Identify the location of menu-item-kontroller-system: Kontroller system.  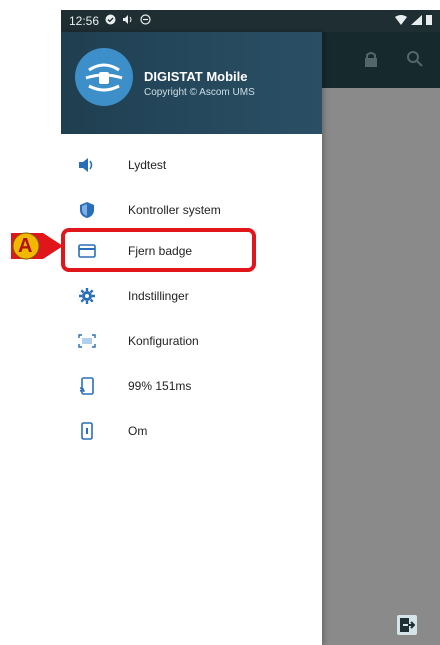
(191, 210).